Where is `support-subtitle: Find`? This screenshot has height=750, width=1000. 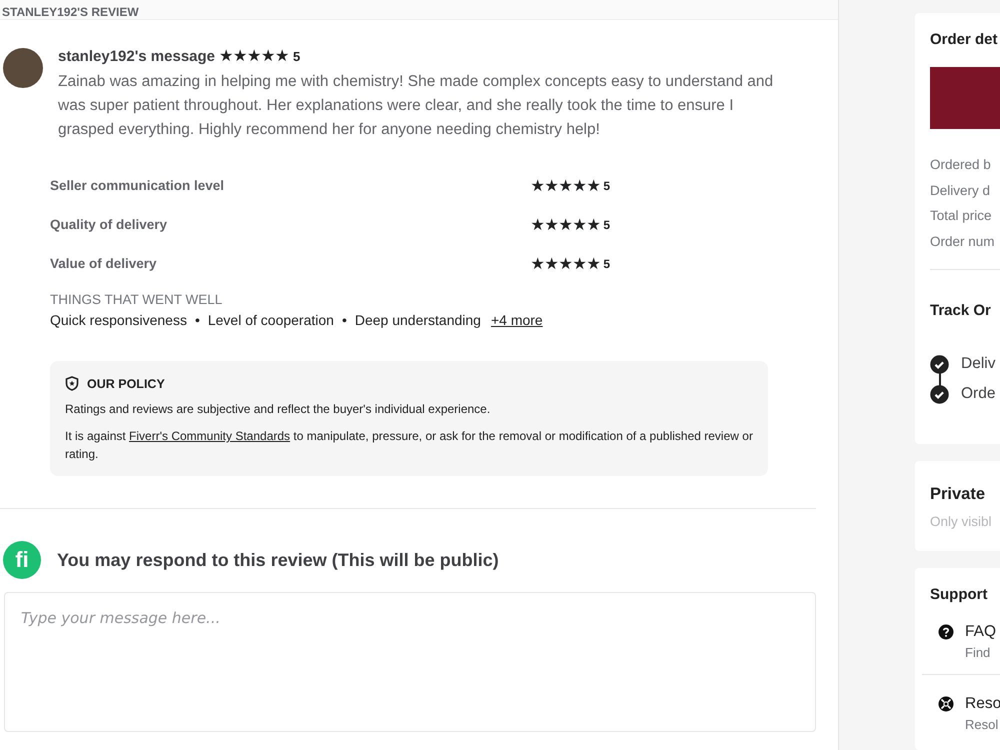 support-subtitle: Find is located at coordinates (978, 652).